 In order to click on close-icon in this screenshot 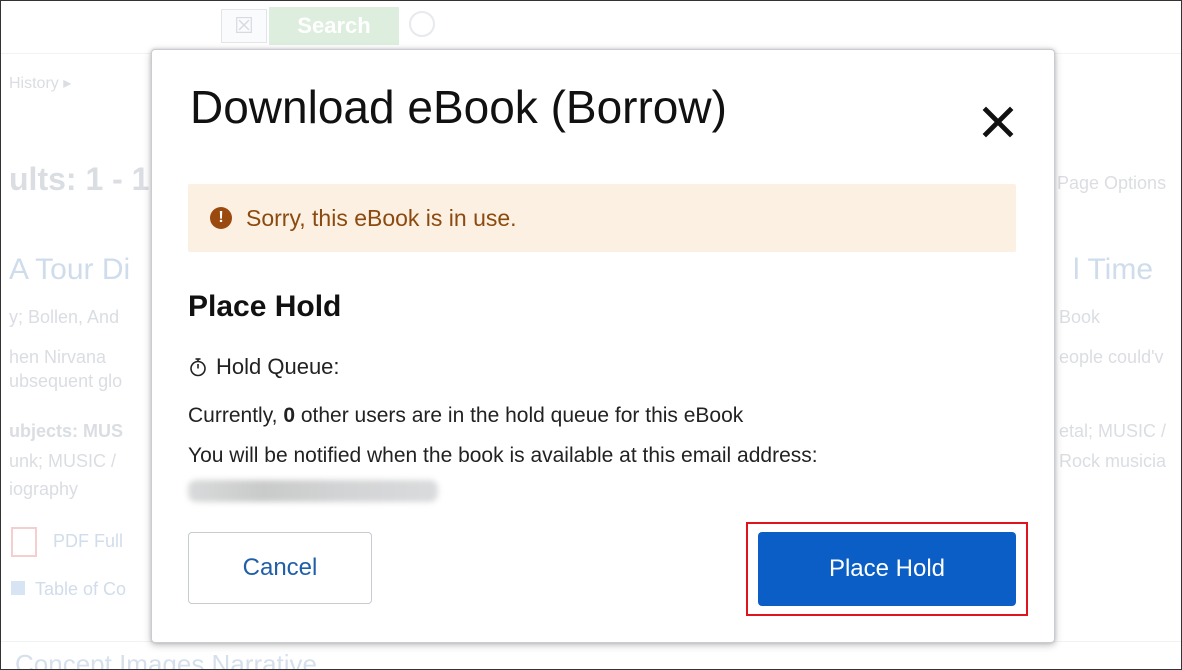, I will do `click(998, 122)`.